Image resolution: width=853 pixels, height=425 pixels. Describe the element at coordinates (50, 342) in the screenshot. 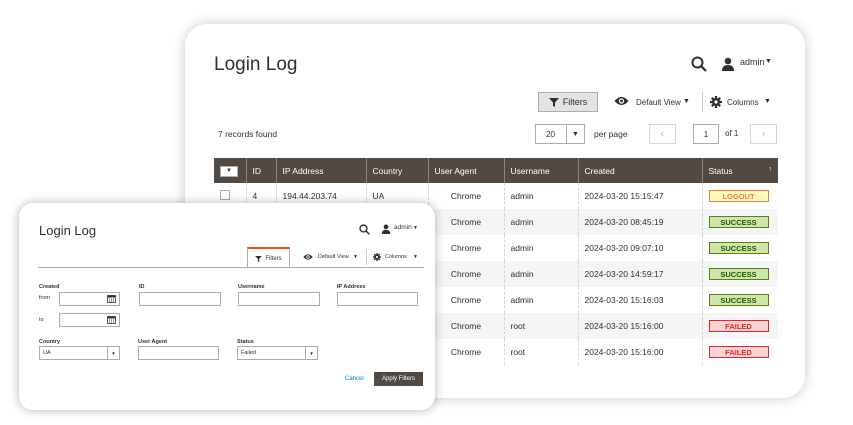

I see `country-label: Country` at that location.